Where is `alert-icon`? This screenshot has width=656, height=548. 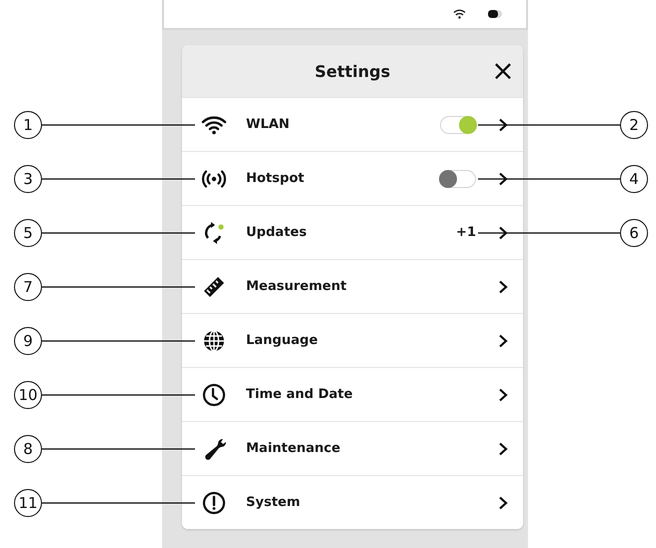 alert-icon is located at coordinates (214, 502).